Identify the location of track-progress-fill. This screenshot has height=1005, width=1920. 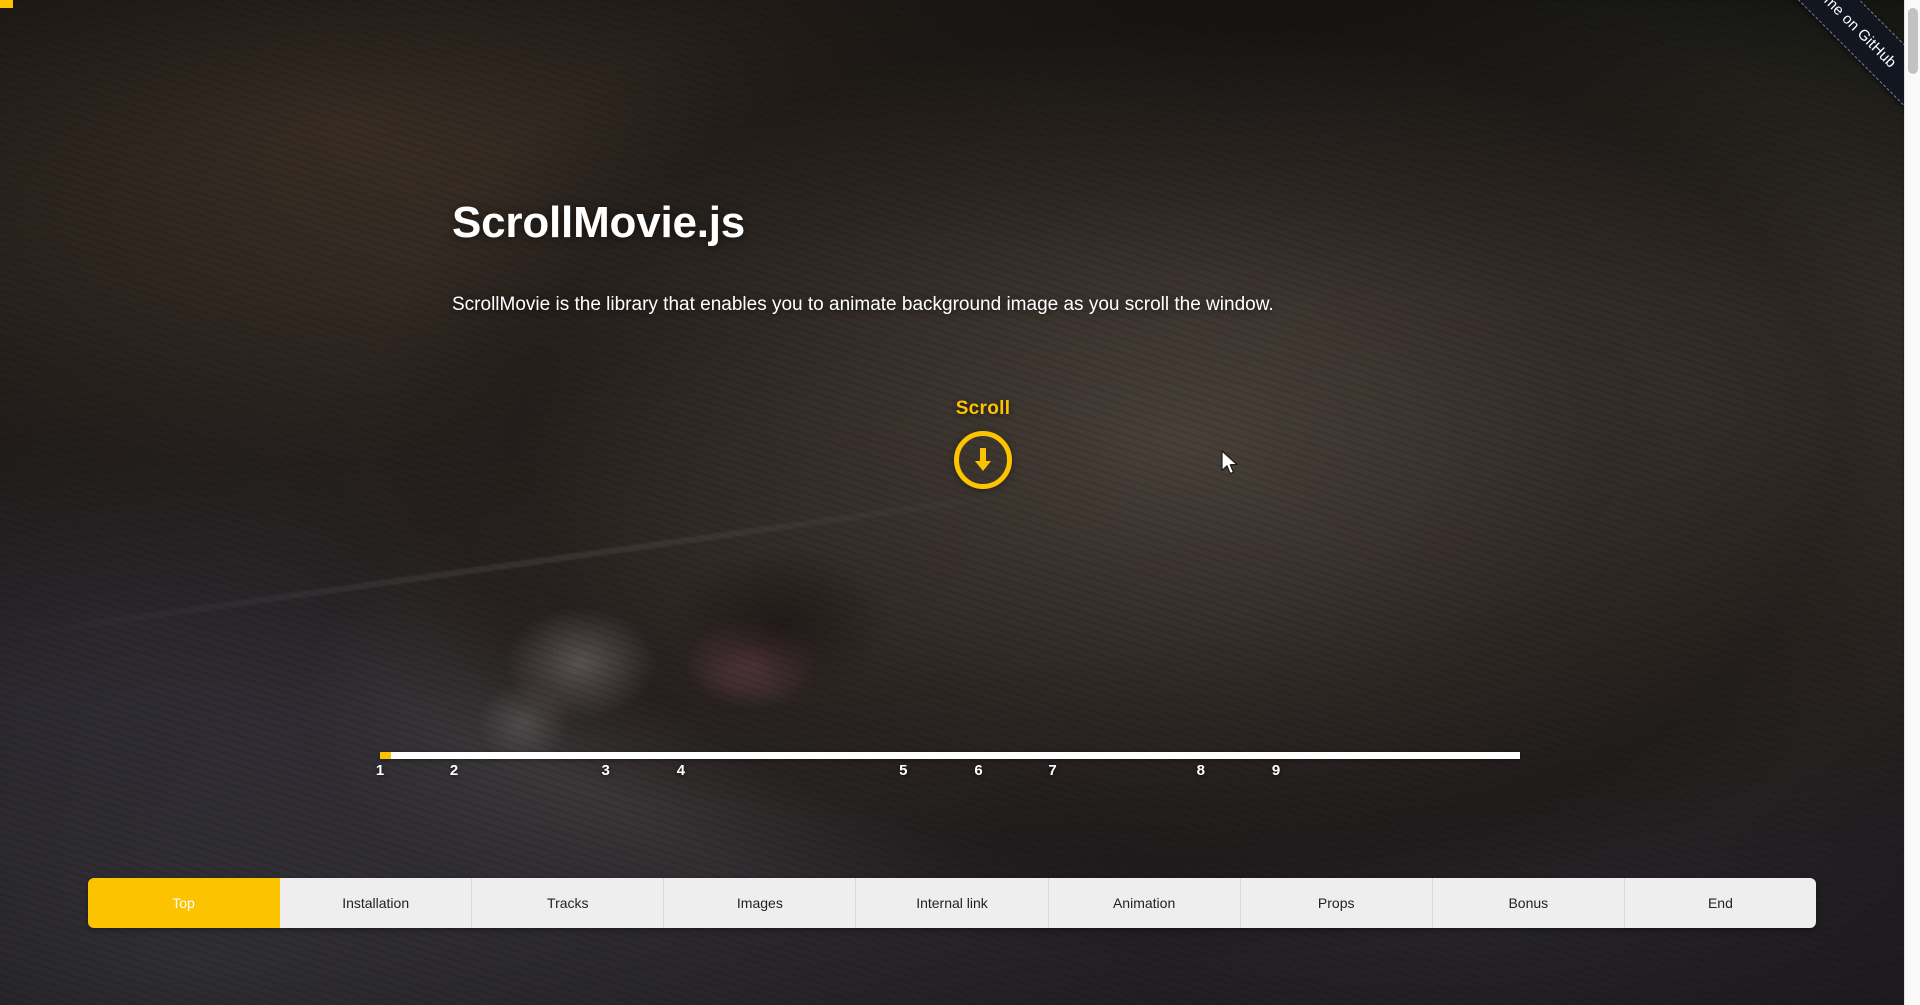
(385, 755).